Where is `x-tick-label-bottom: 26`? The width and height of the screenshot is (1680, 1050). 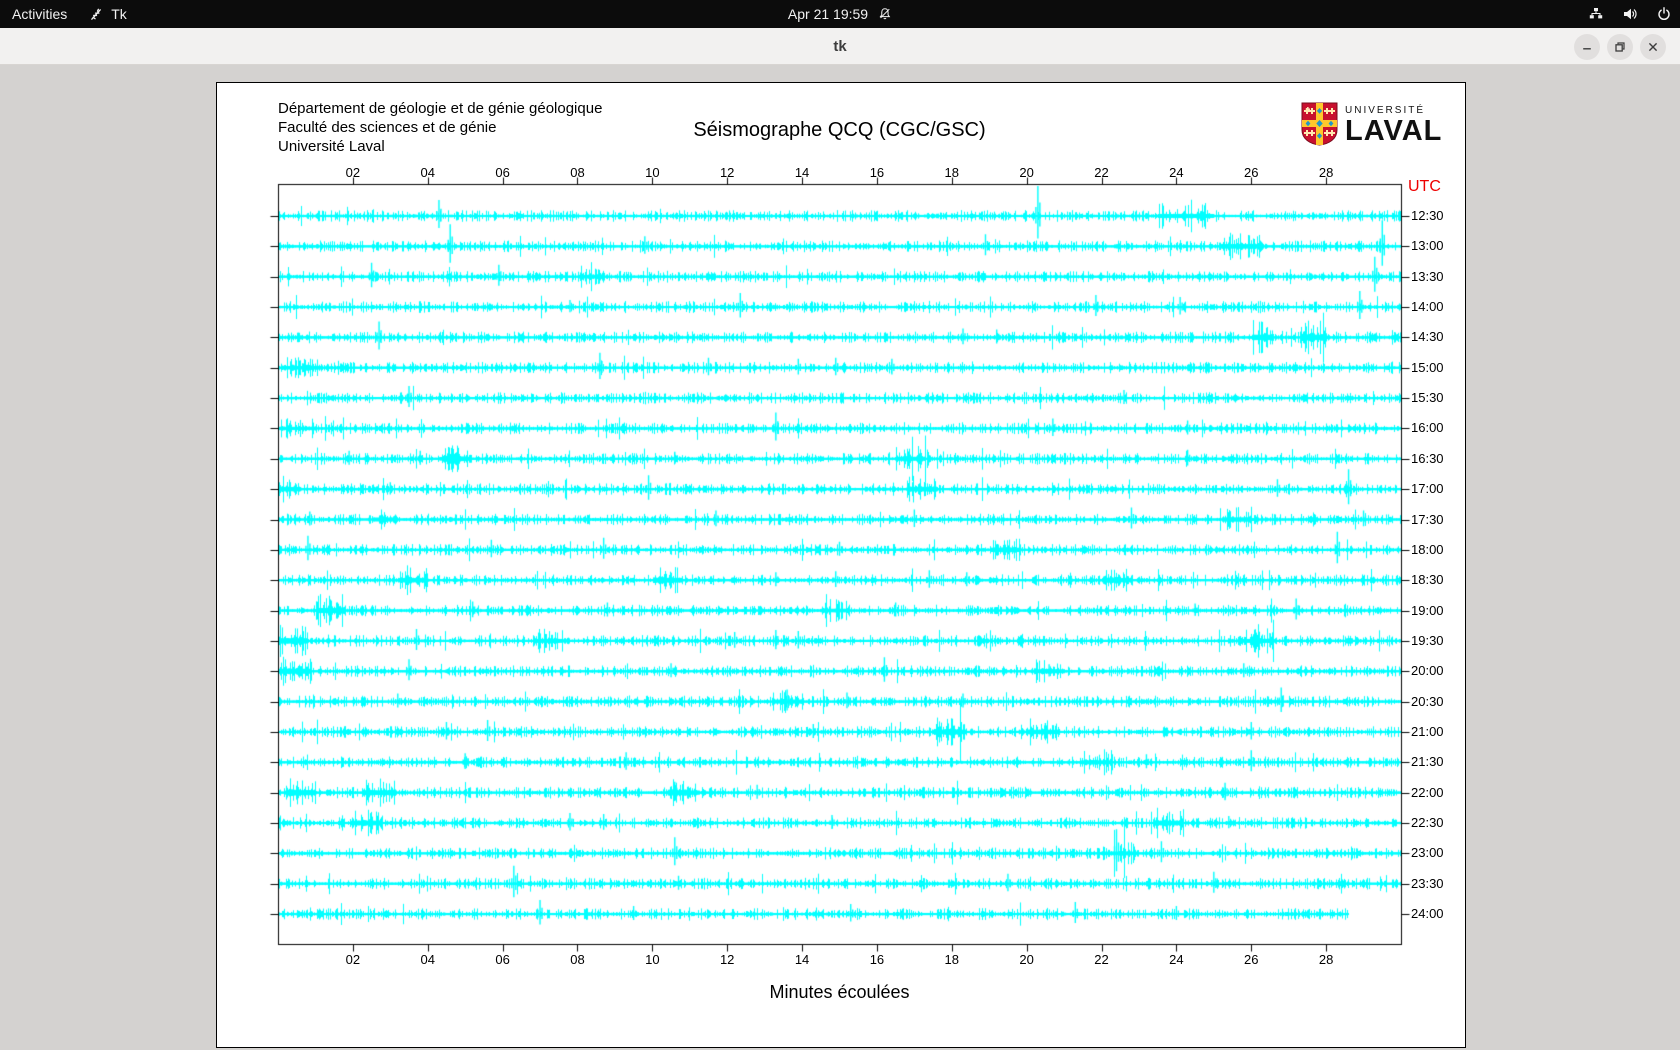
x-tick-label-bottom: 26 is located at coordinates (1251, 959).